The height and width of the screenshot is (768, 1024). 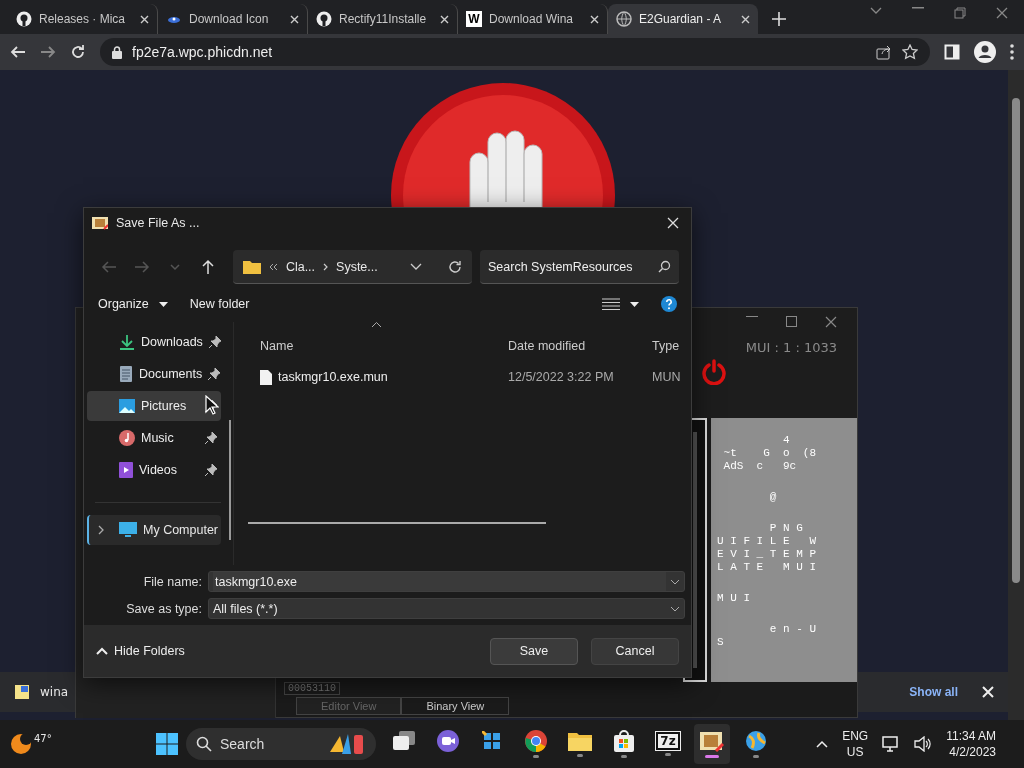 What do you see at coordinates (779, 19) in the screenshot?
I see `new-tab-icon` at bounding box center [779, 19].